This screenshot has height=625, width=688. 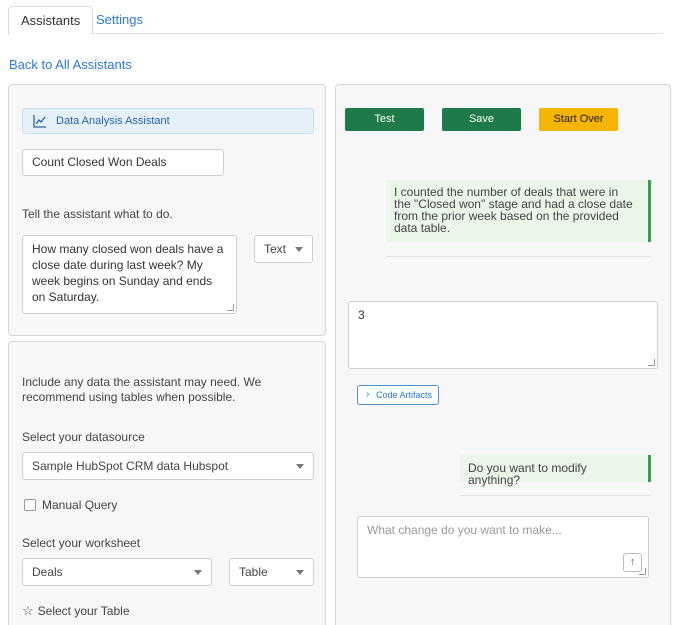 What do you see at coordinates (384, 119) in the screenshot?
I see `test-button: Test` at bounding box center [384, 119].